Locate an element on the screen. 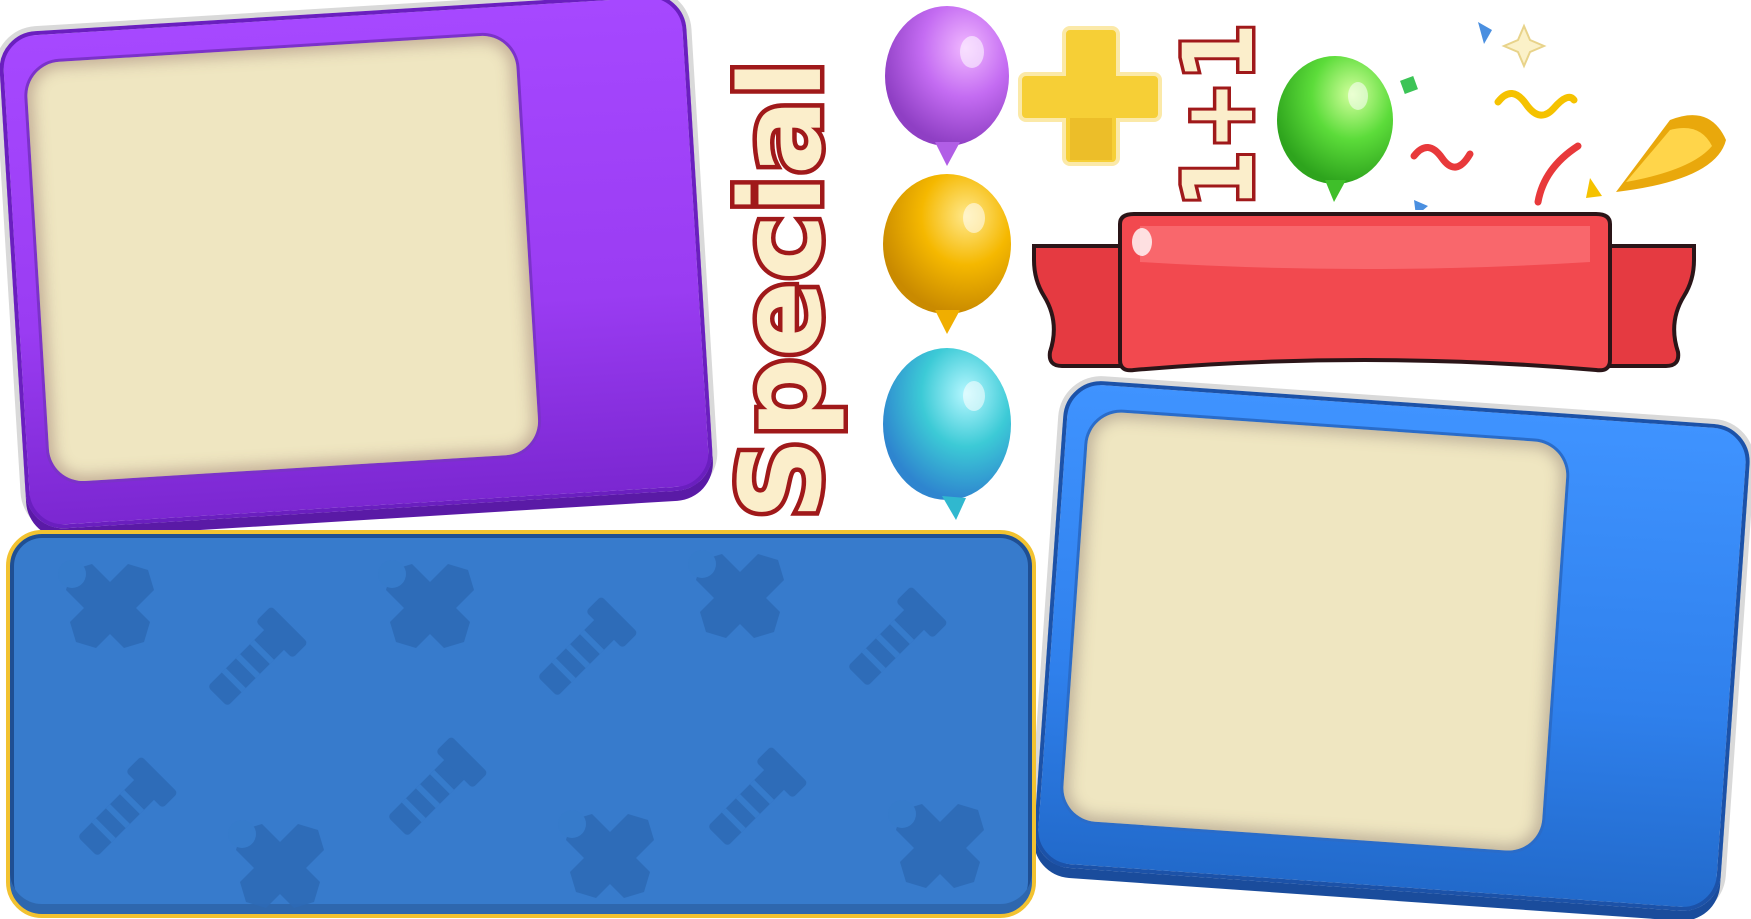 The height and width of the screenshot is (919, 1751). ribbon-banner is located at coordinates (1364, 292).